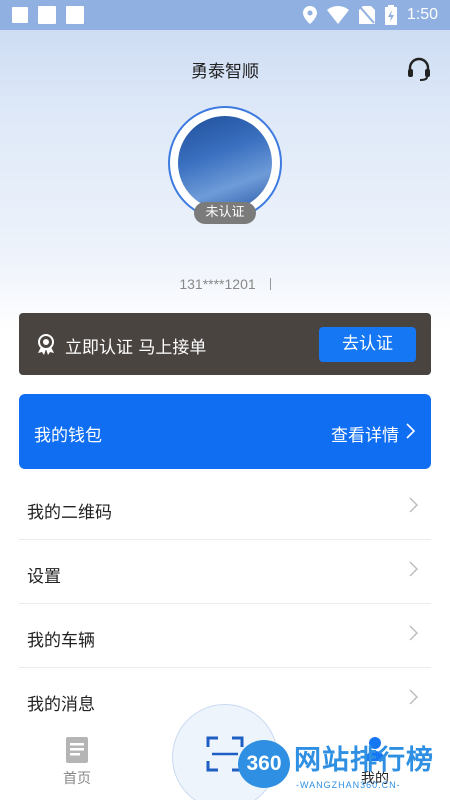 Image resolution: width=450 pixels, height=800 pixels. Describe the element at coordinates (225, 636) in the screenshot. I see `menu-item-vehicles: 我的车辆` at that location.